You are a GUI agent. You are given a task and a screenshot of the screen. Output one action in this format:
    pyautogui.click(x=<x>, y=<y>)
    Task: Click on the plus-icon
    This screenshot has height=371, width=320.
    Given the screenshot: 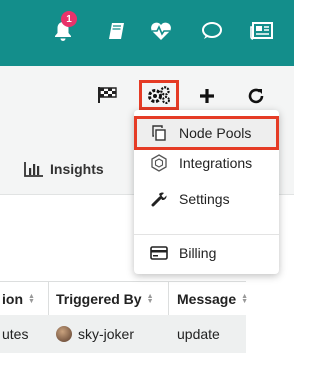 What is the action you would take?
    pyautogui.click(x=207, y=96)
    